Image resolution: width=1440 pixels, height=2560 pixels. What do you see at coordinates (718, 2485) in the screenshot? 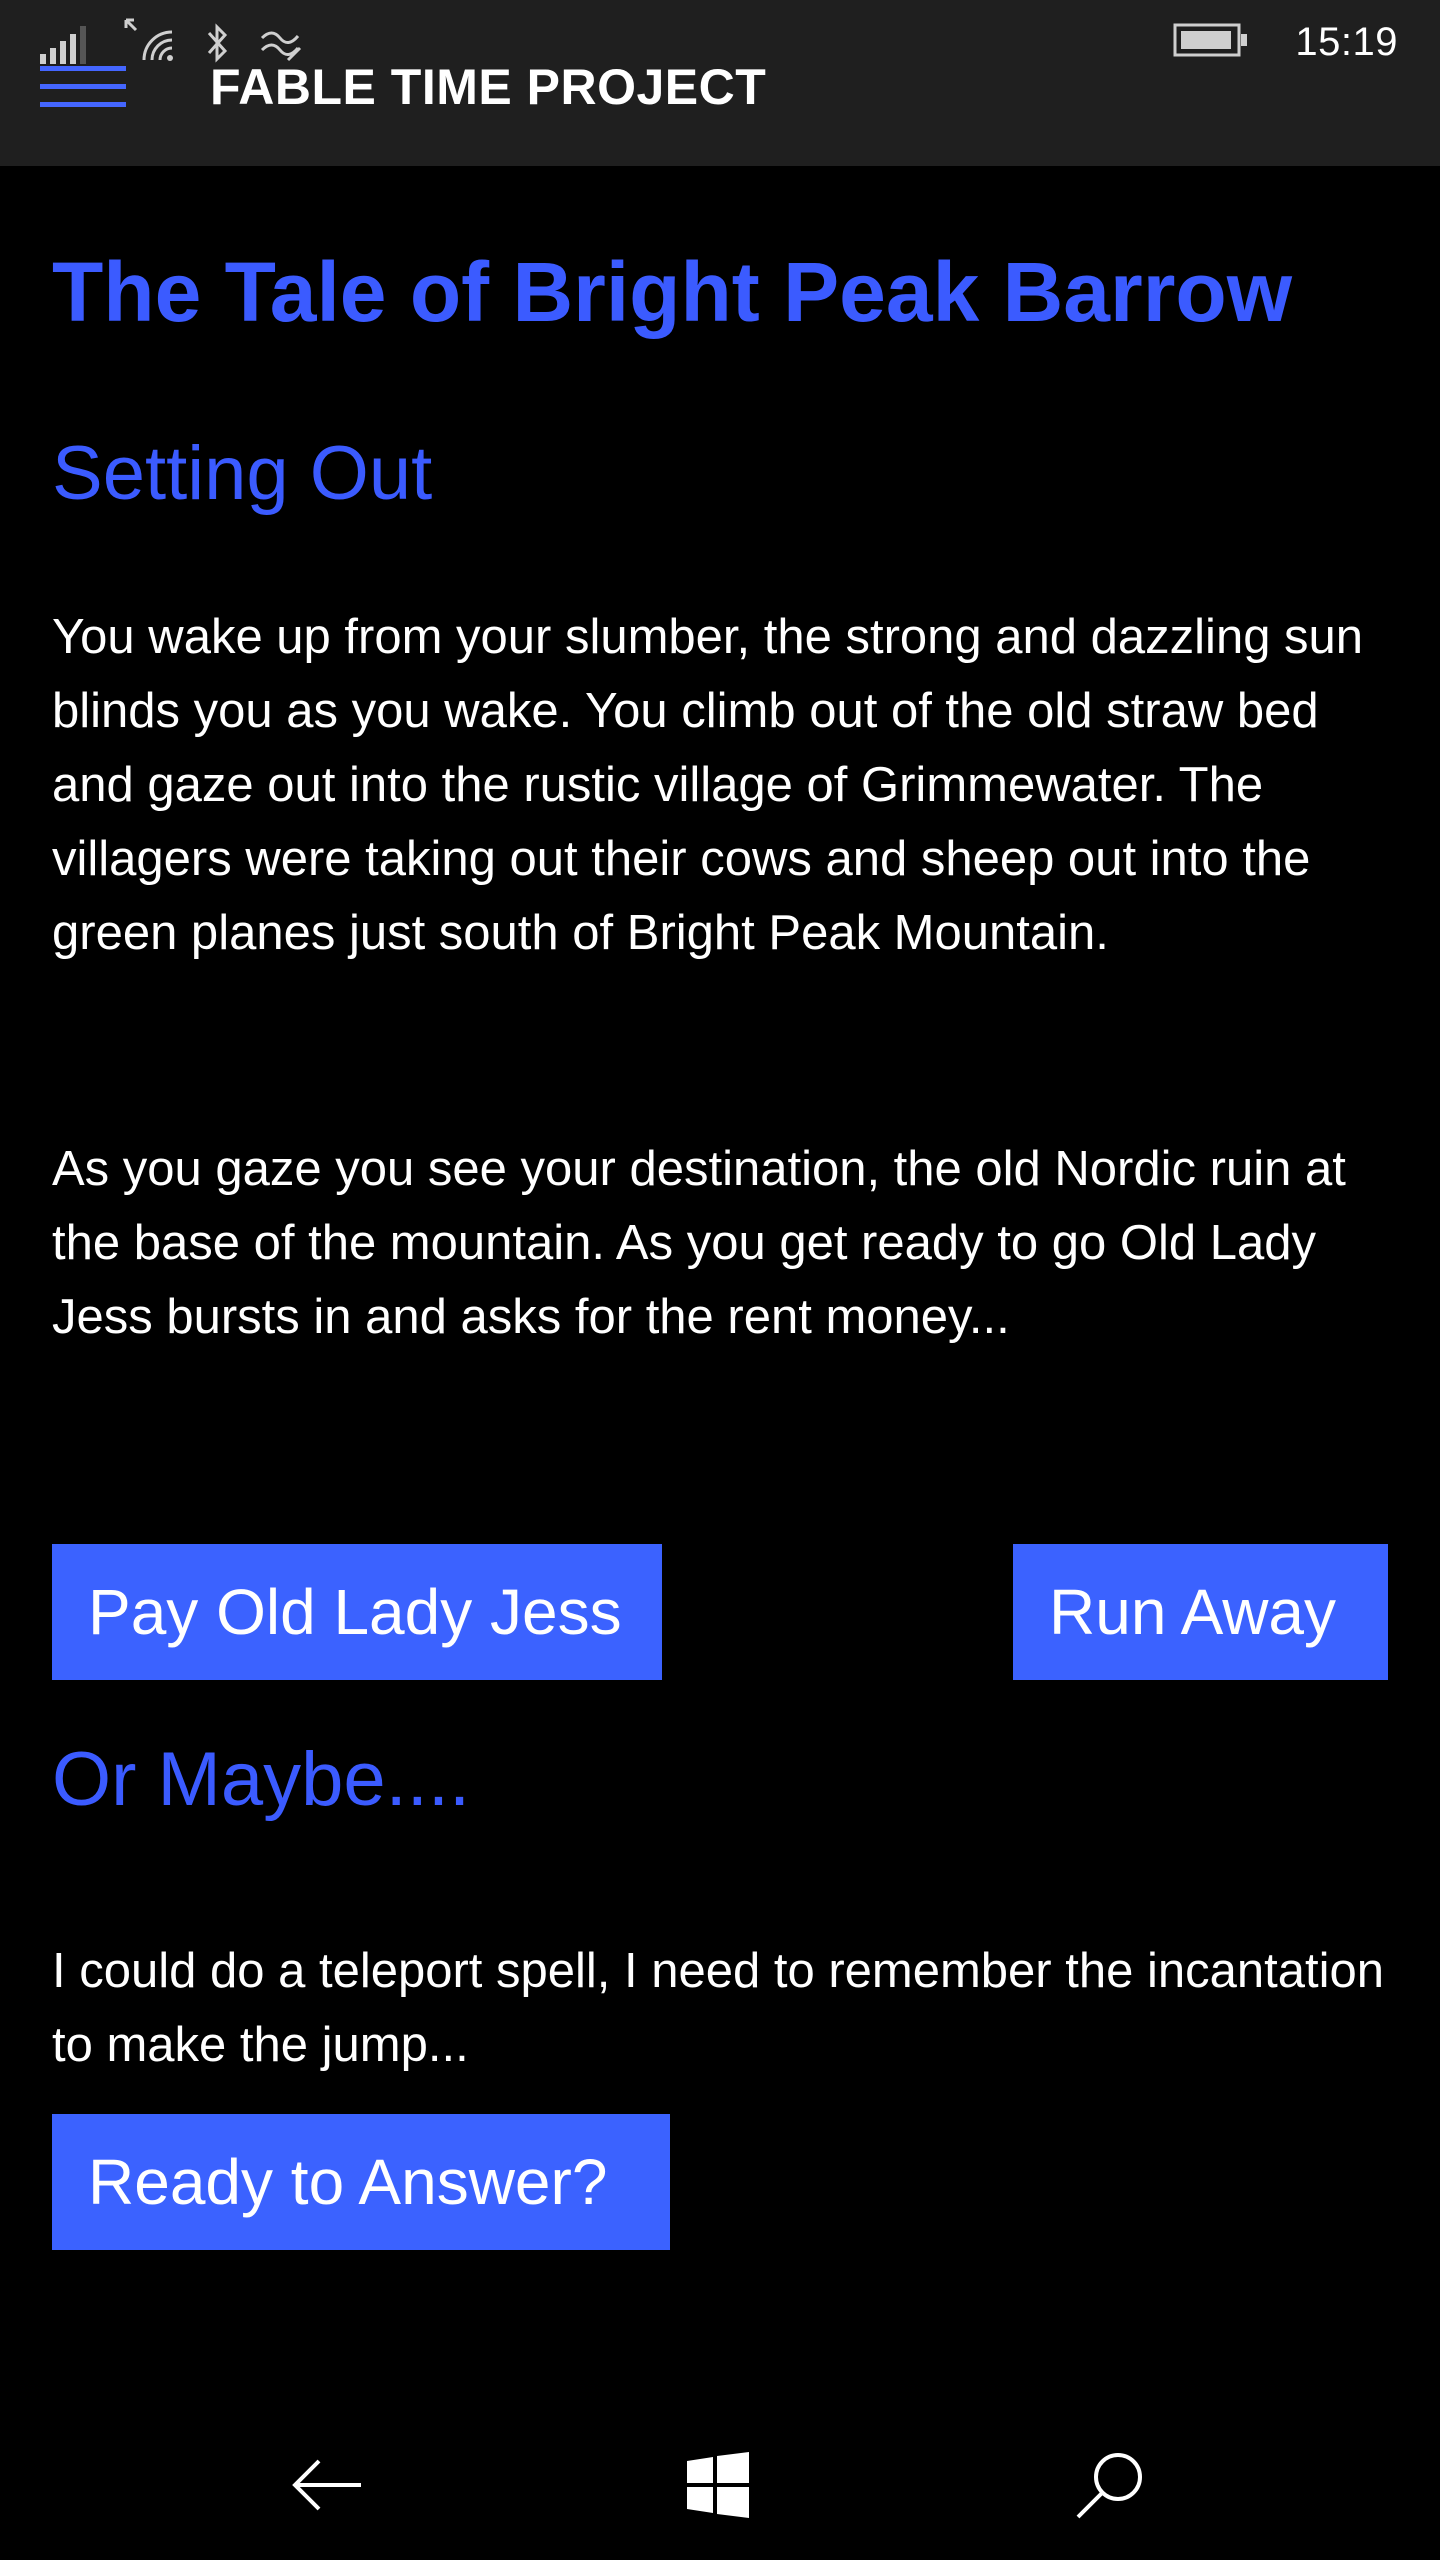
I see `windows-logo-icon` at bounding box center [718, 2485].